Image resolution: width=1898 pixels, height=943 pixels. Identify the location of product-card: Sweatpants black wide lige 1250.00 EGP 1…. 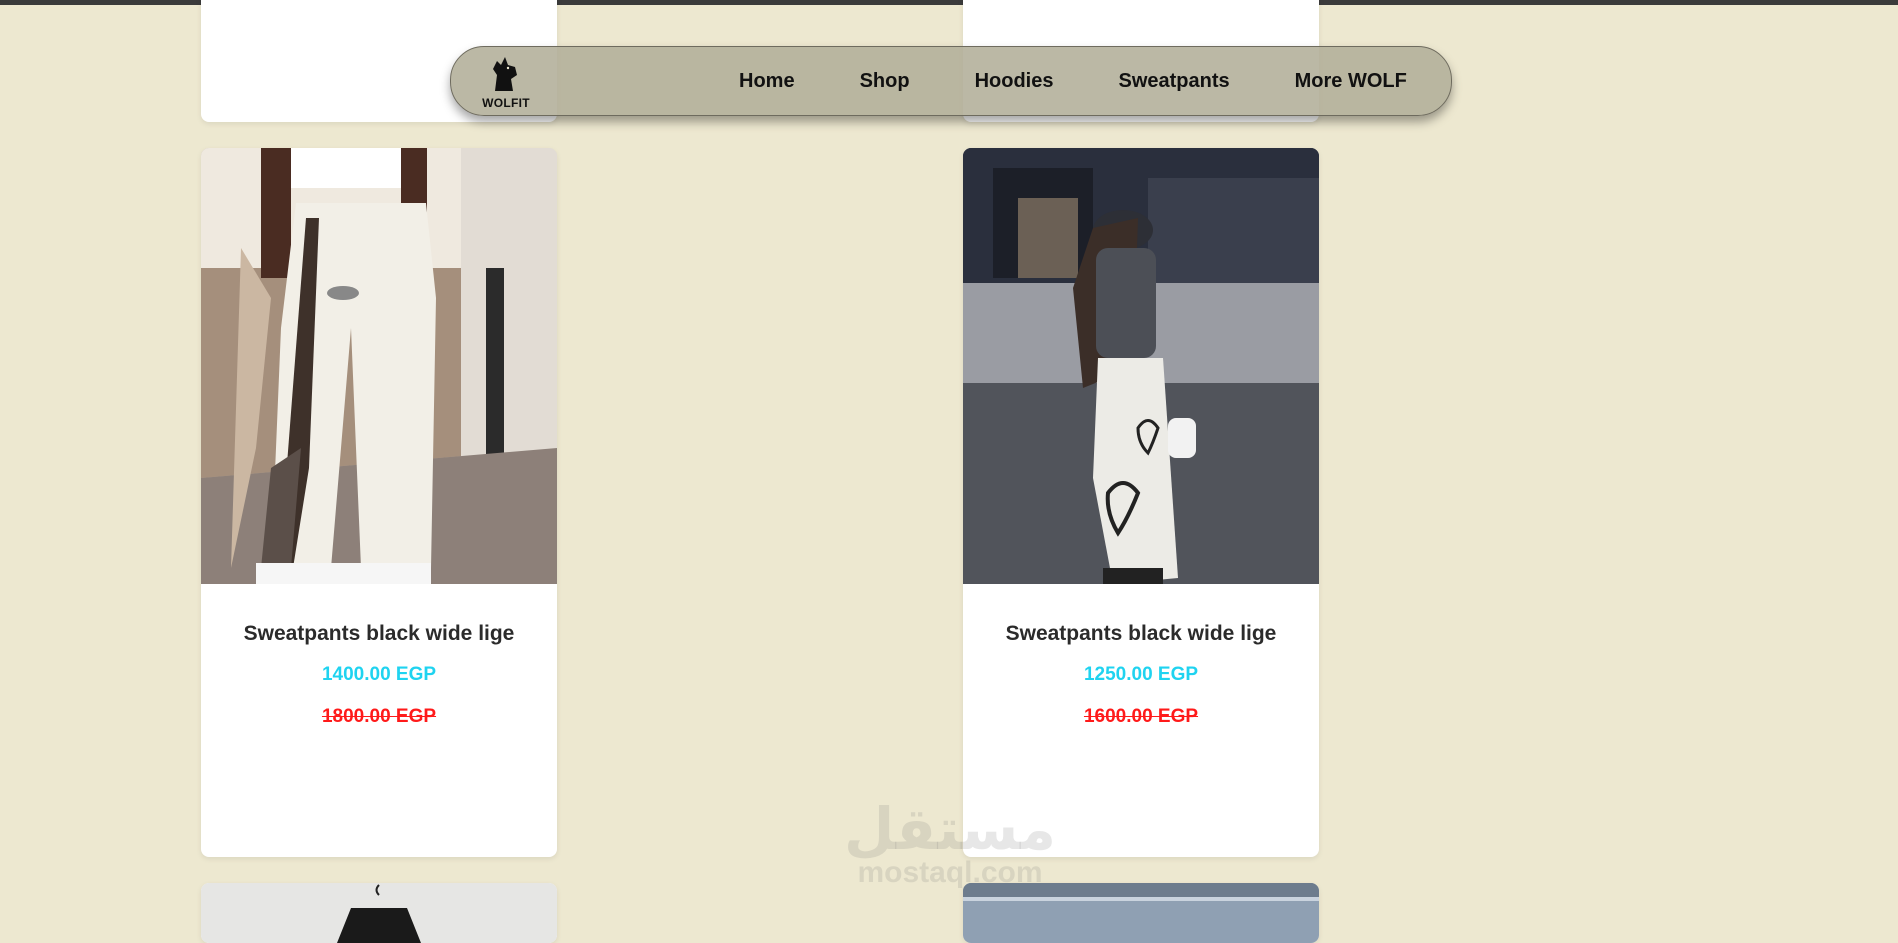
(1141, 502).